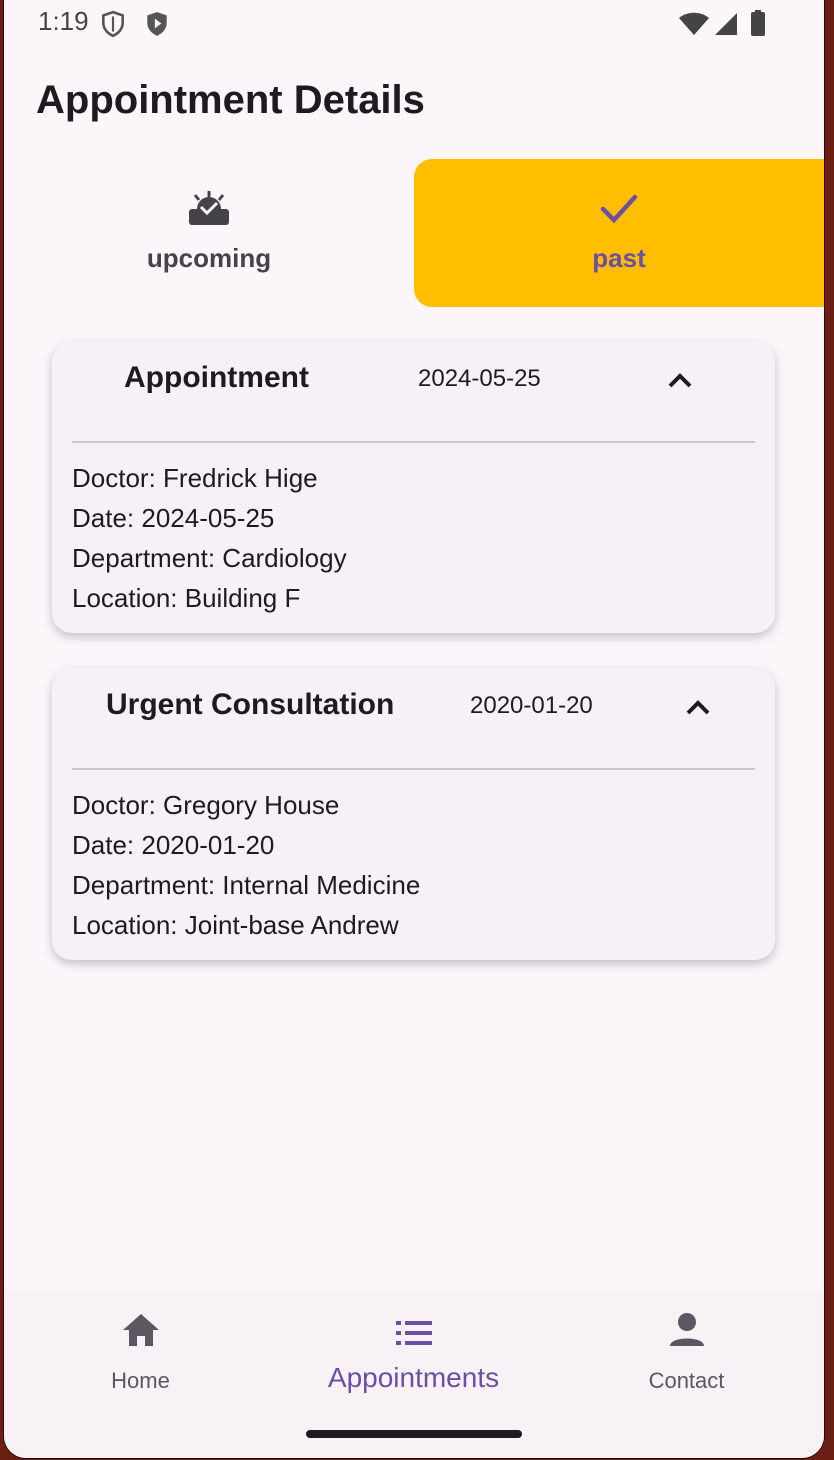 Image resolution: width=834 pixels, height=1460 pixels. What do you see at coordinates (413, 381) in the screenshot?
I see `card-header: Appointment 2024-05-25` at bounding box center [413, 381].